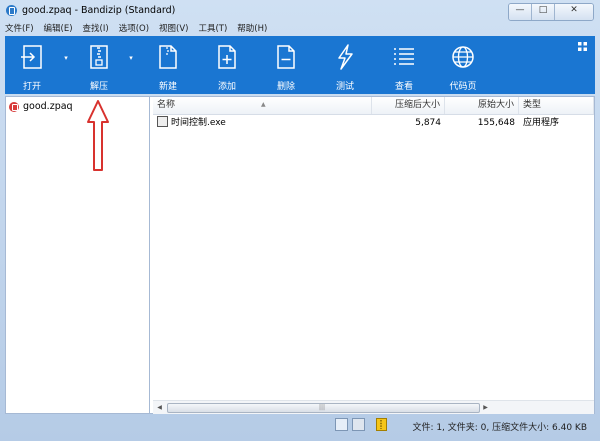  What do you see at coordinates (227, 57) in the screenshot?
I see `add-file-icon` at bounding box center [227, 57].